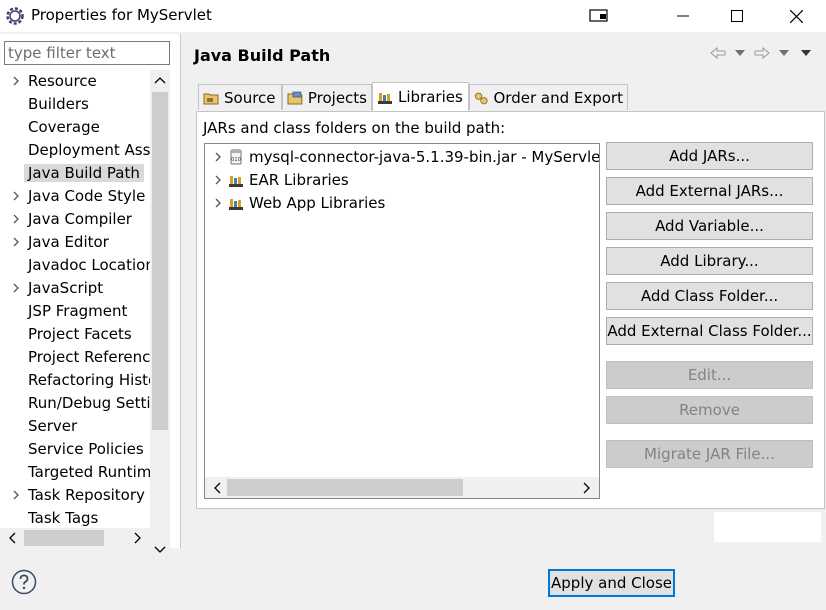 This screenshot has height=610, width=826. I want to click on tree-item: Java Code Style, so click(75, 196).